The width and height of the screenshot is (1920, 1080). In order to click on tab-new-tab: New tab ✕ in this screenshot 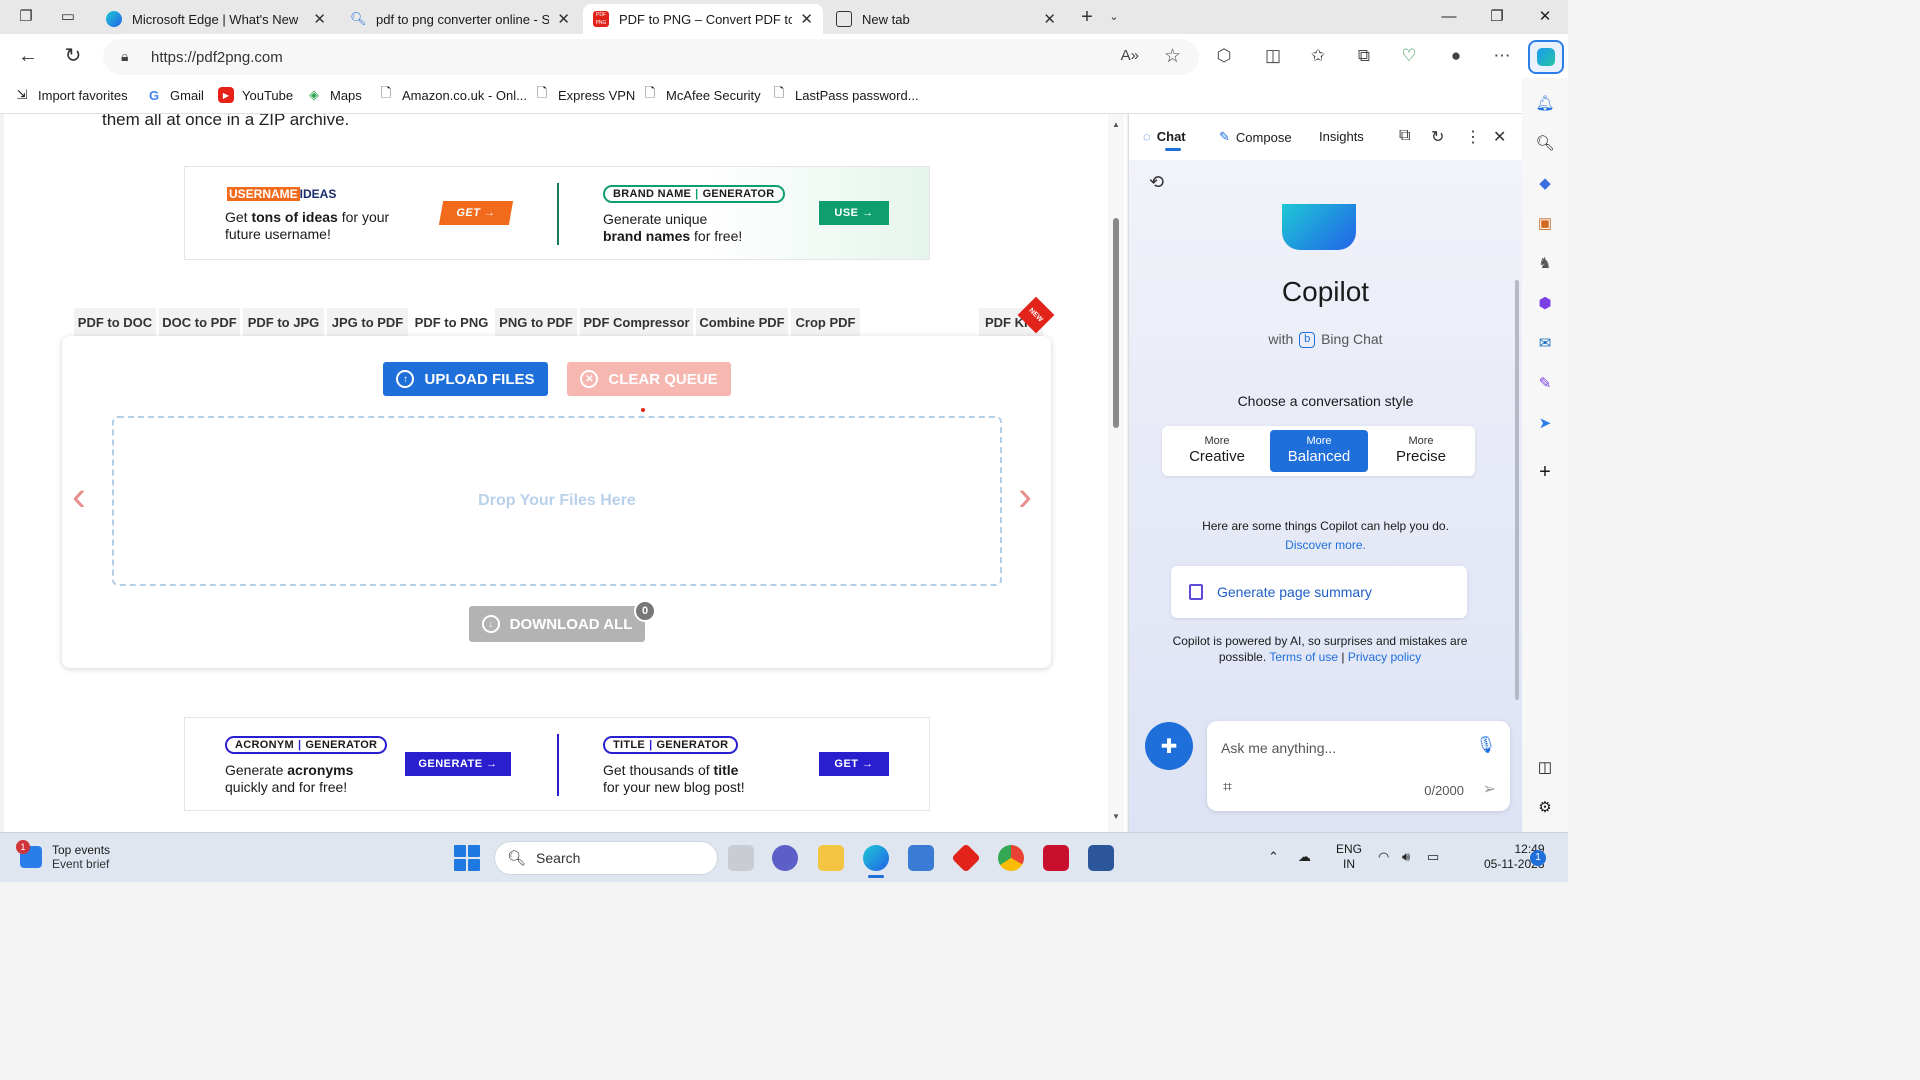, I will do `click(946, 19)`.